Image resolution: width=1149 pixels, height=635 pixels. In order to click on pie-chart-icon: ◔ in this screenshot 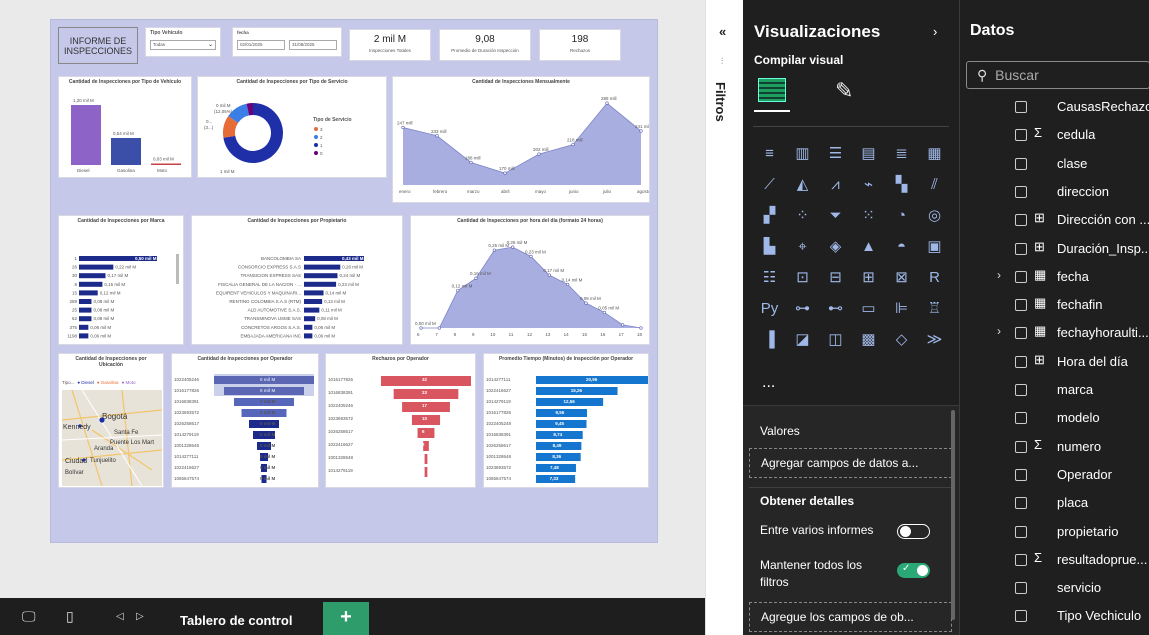, I will do `click(901, 215)`.